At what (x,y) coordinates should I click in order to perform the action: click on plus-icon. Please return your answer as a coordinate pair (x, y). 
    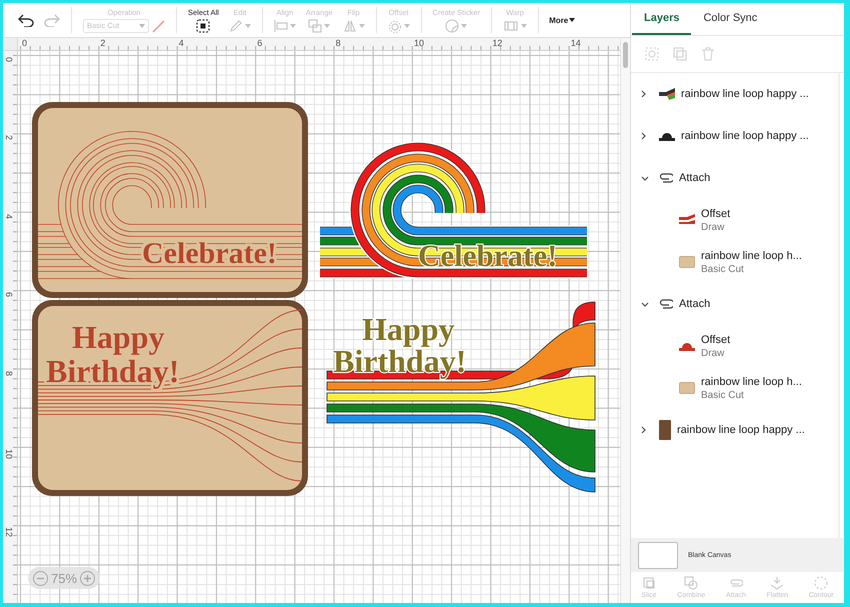
    Looking at the image, I should click on (88, 578).